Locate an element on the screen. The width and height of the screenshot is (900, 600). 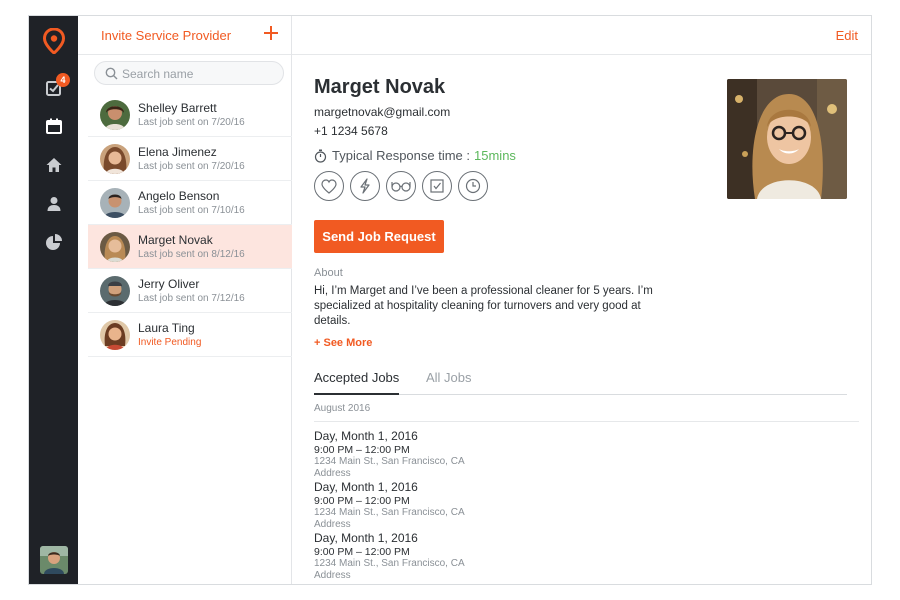
search-icon is located at coordinates (111, 73).